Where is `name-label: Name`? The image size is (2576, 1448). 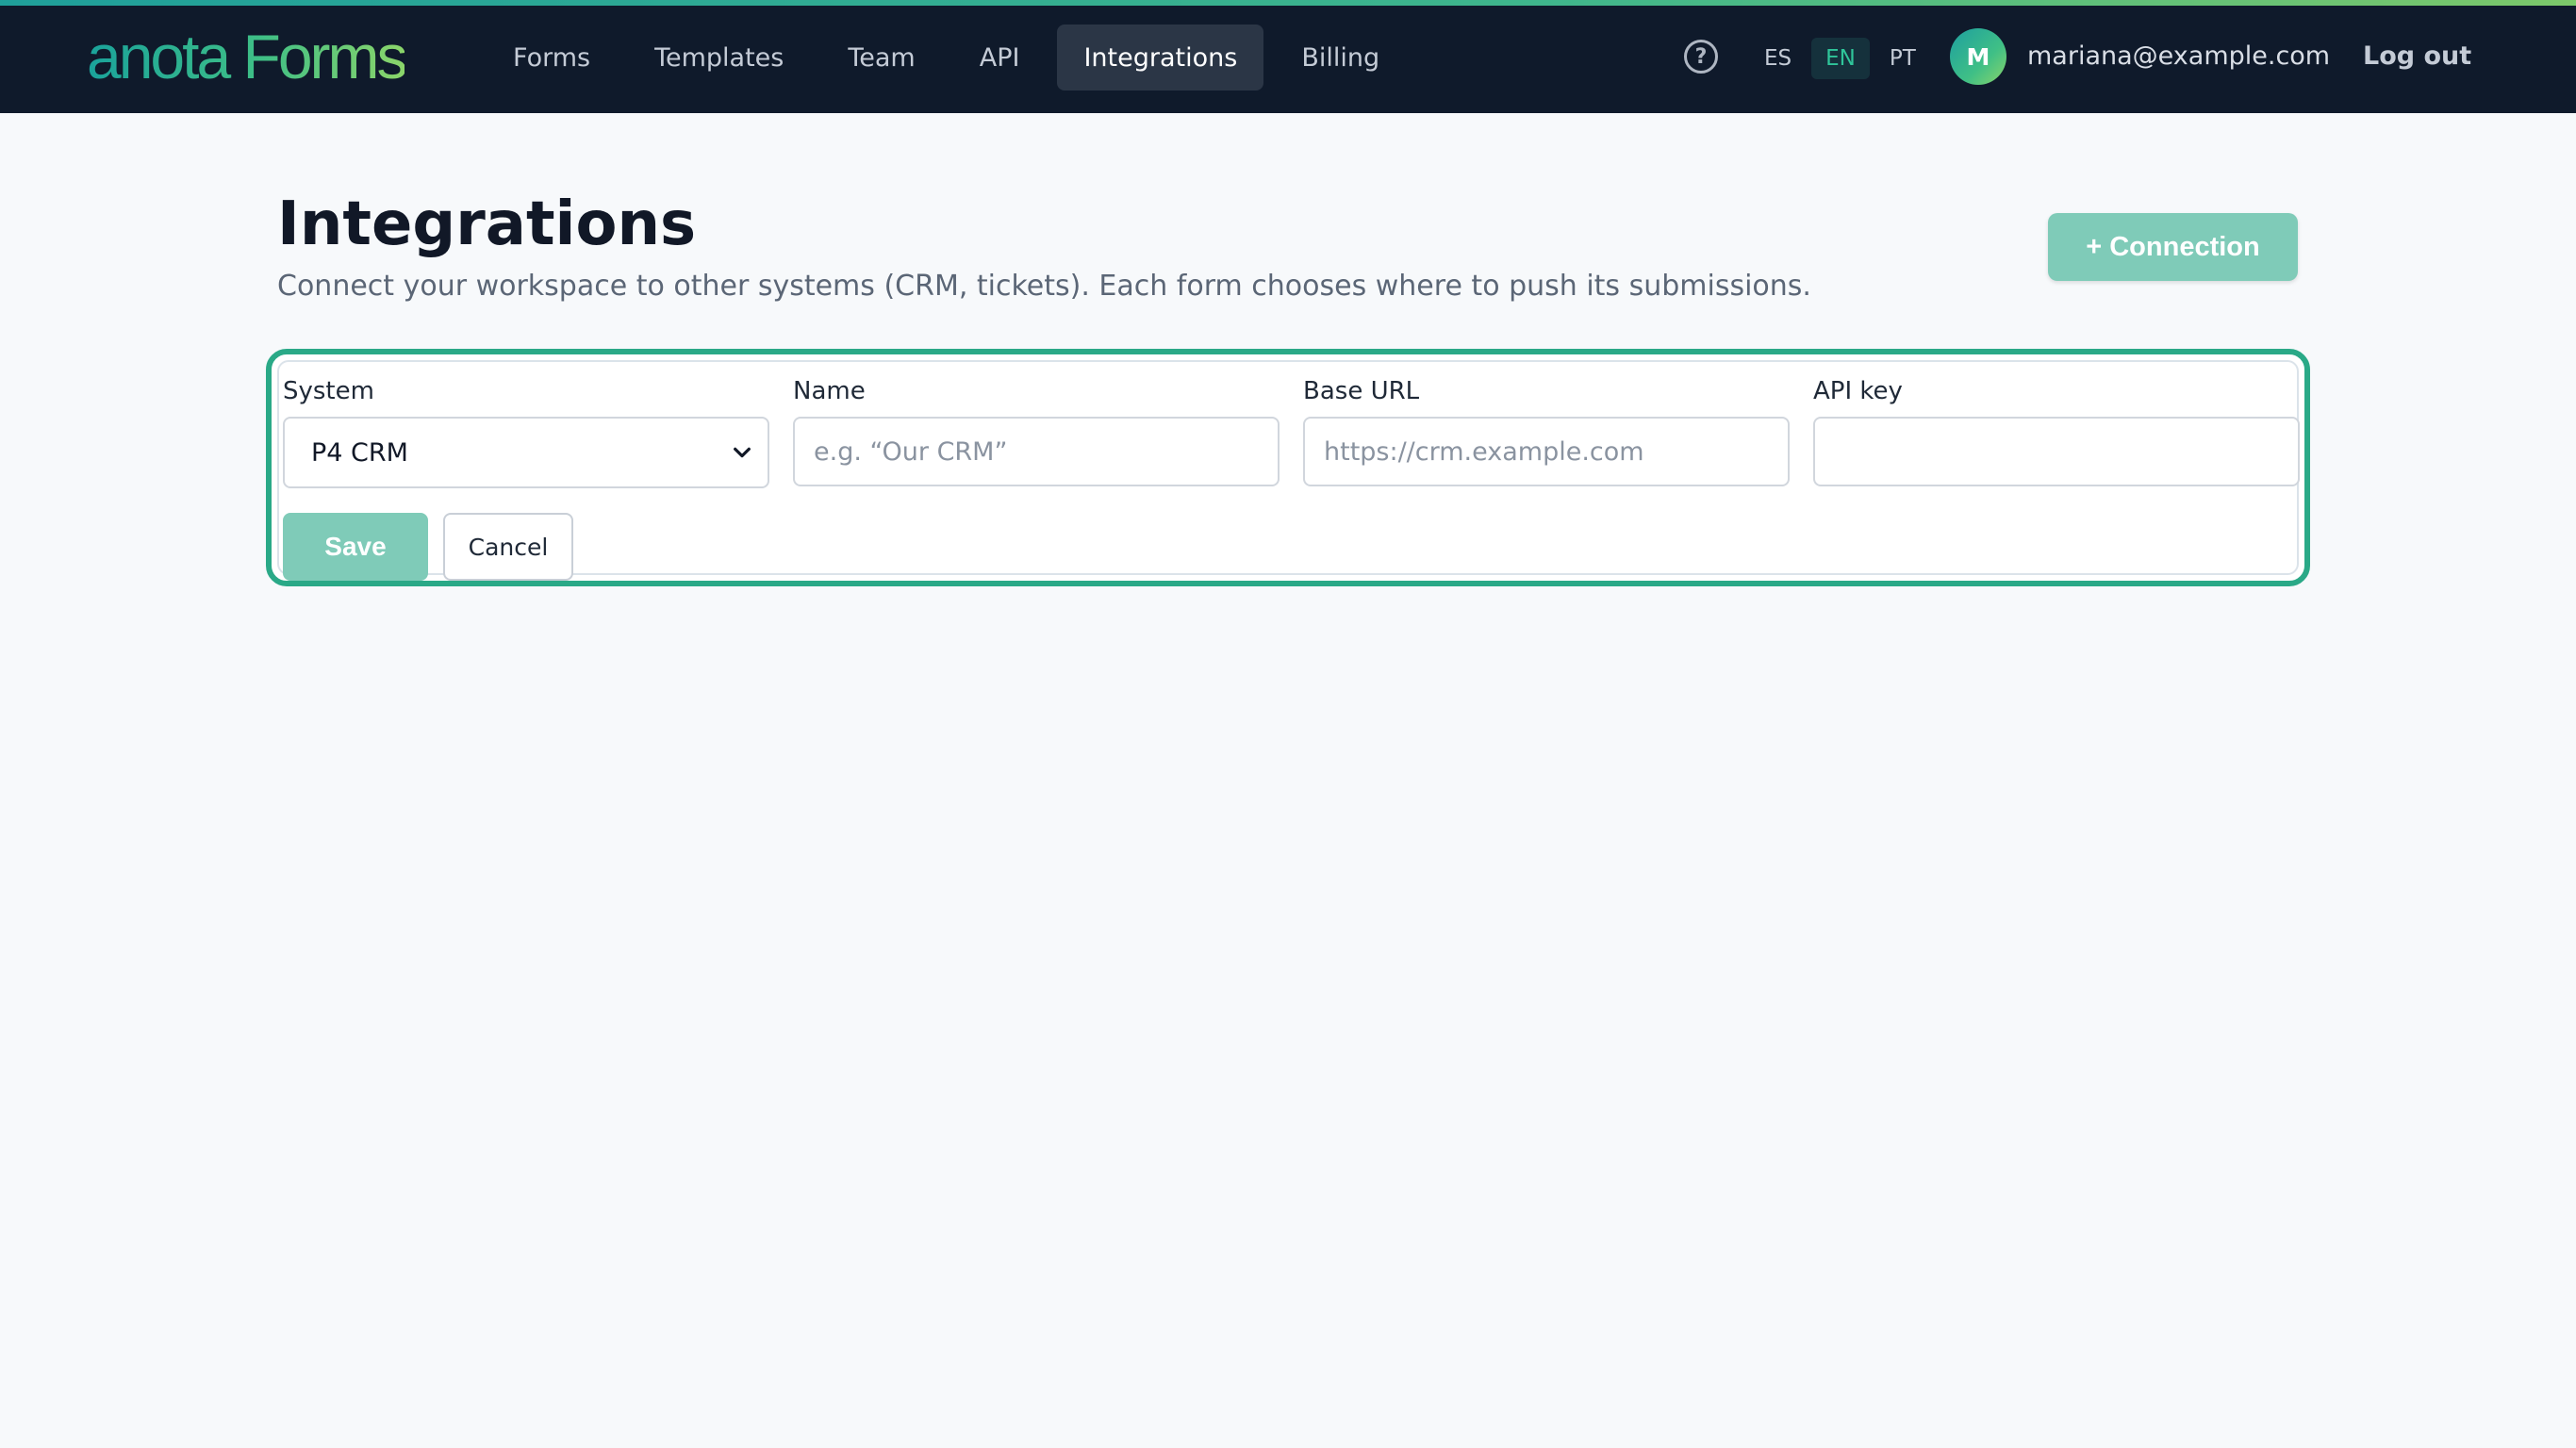 name-label: Name is located at coordinates (829, 391).